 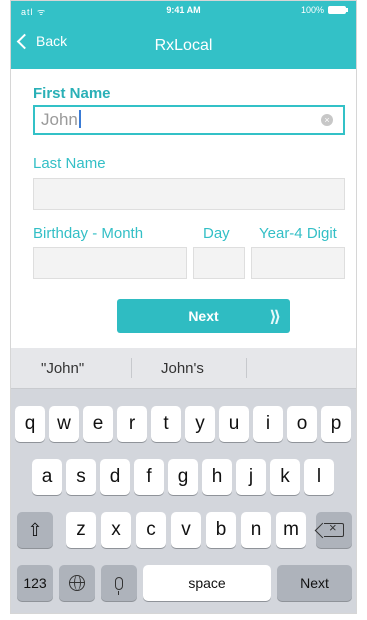 What do you see at coordinates (312, 10) in the screenshot?
I see `battery-percent: 100%` at bounding box center [312, 10].